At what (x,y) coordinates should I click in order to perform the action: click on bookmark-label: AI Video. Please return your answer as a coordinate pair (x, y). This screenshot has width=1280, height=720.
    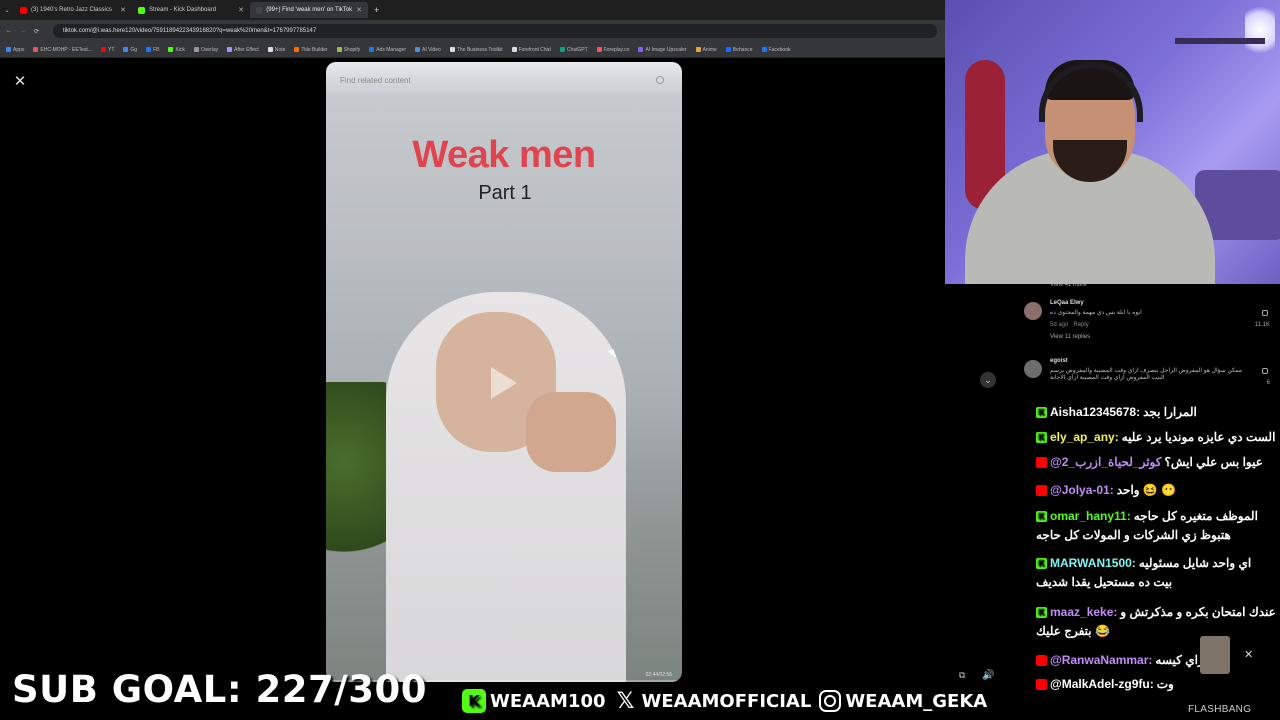
    Looking at the image, I should click on (431, 49).